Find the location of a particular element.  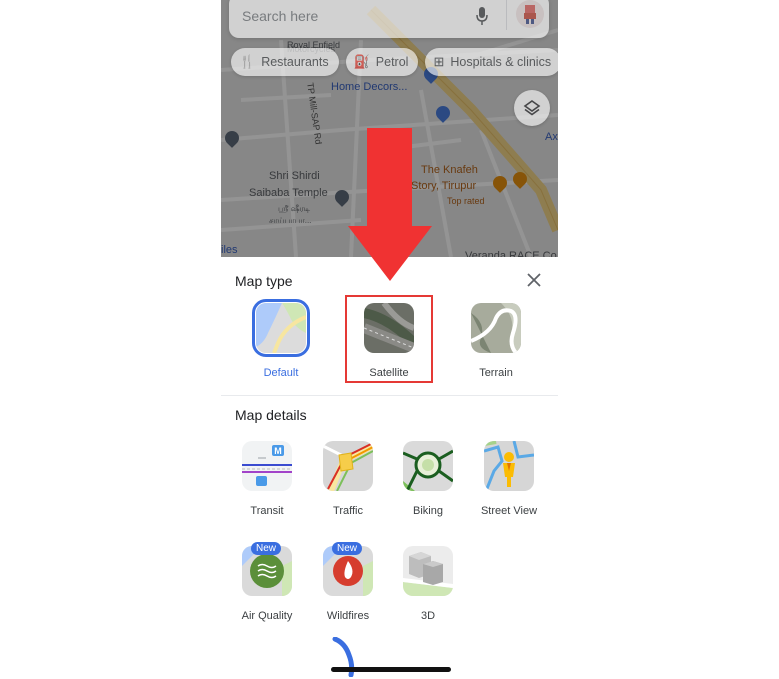

chip-restaurants: 🍴 Restaurants is located at coordinates (285, 62).